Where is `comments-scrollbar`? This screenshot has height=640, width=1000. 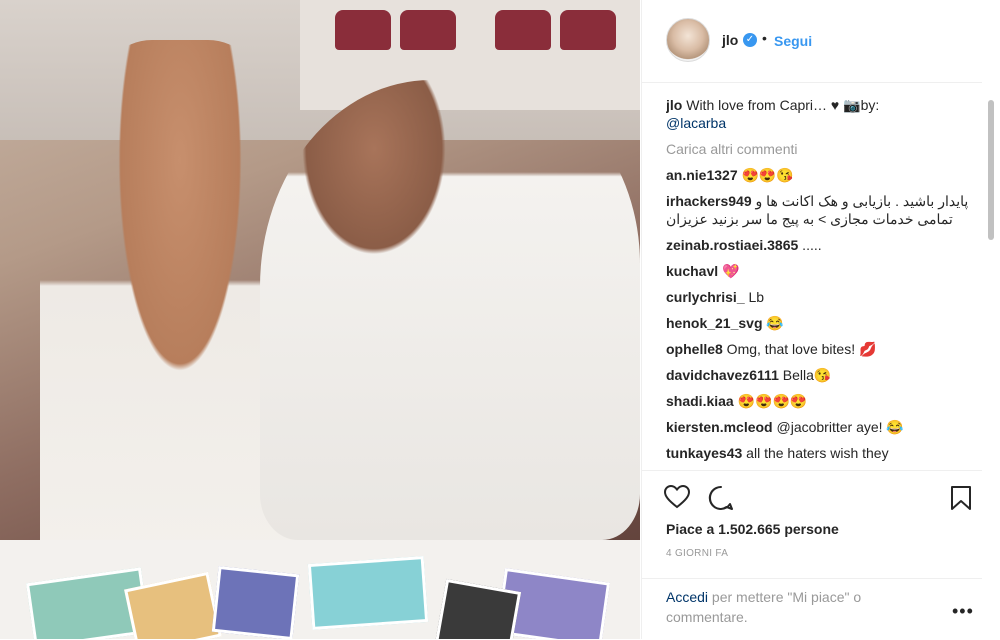 comments-scrollbar is located at coordinates (991, 170).